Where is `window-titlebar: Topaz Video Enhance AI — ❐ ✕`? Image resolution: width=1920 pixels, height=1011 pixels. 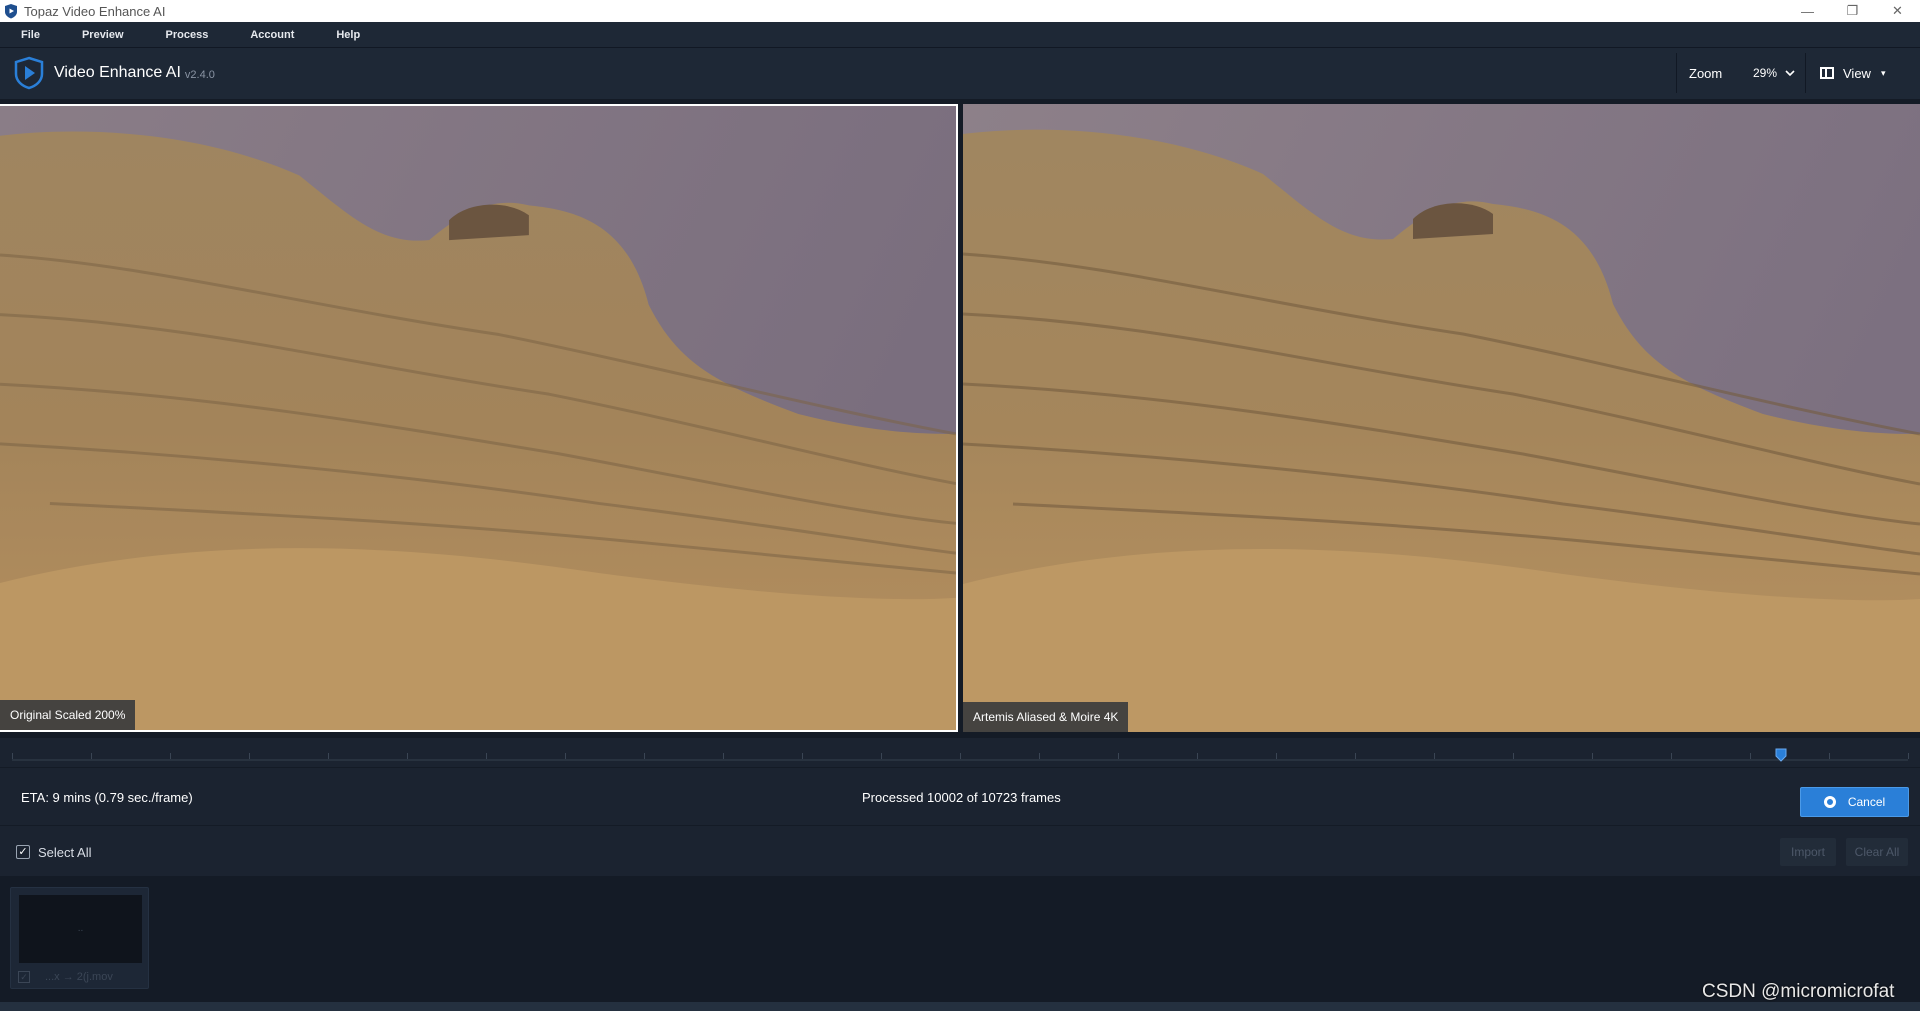 window-titlebar: Topaz Video Enhance AI — ❐ ✕ is located at coordinates (960, 11).